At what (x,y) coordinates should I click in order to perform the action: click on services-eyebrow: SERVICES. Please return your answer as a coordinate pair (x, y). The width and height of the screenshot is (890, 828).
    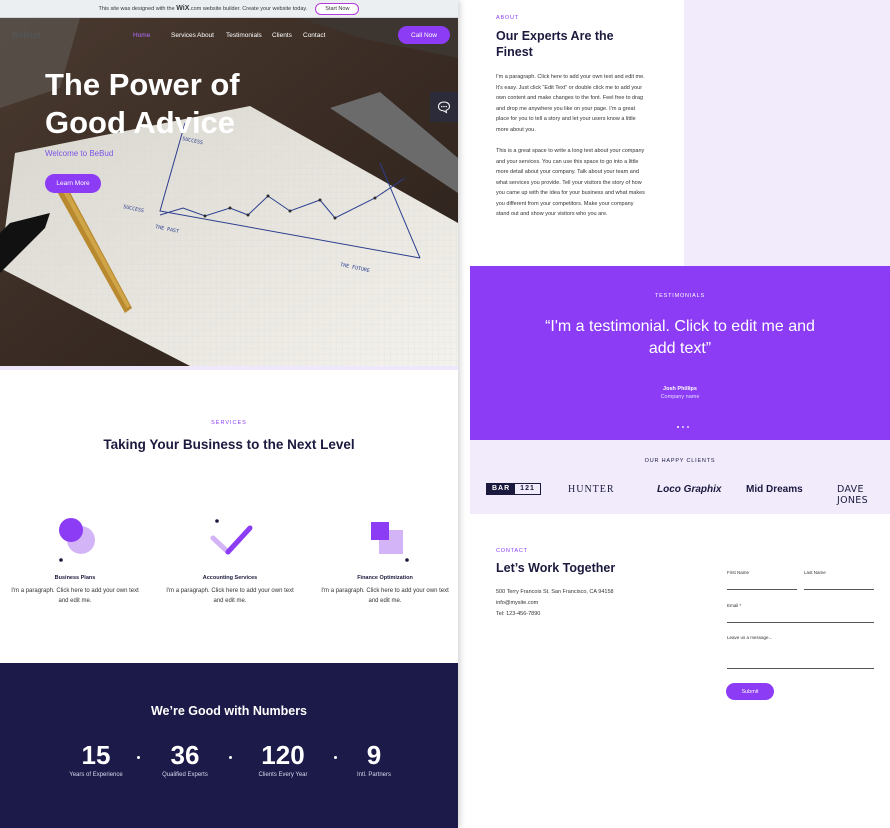
    Looking at the image, I should click on (229, 423).